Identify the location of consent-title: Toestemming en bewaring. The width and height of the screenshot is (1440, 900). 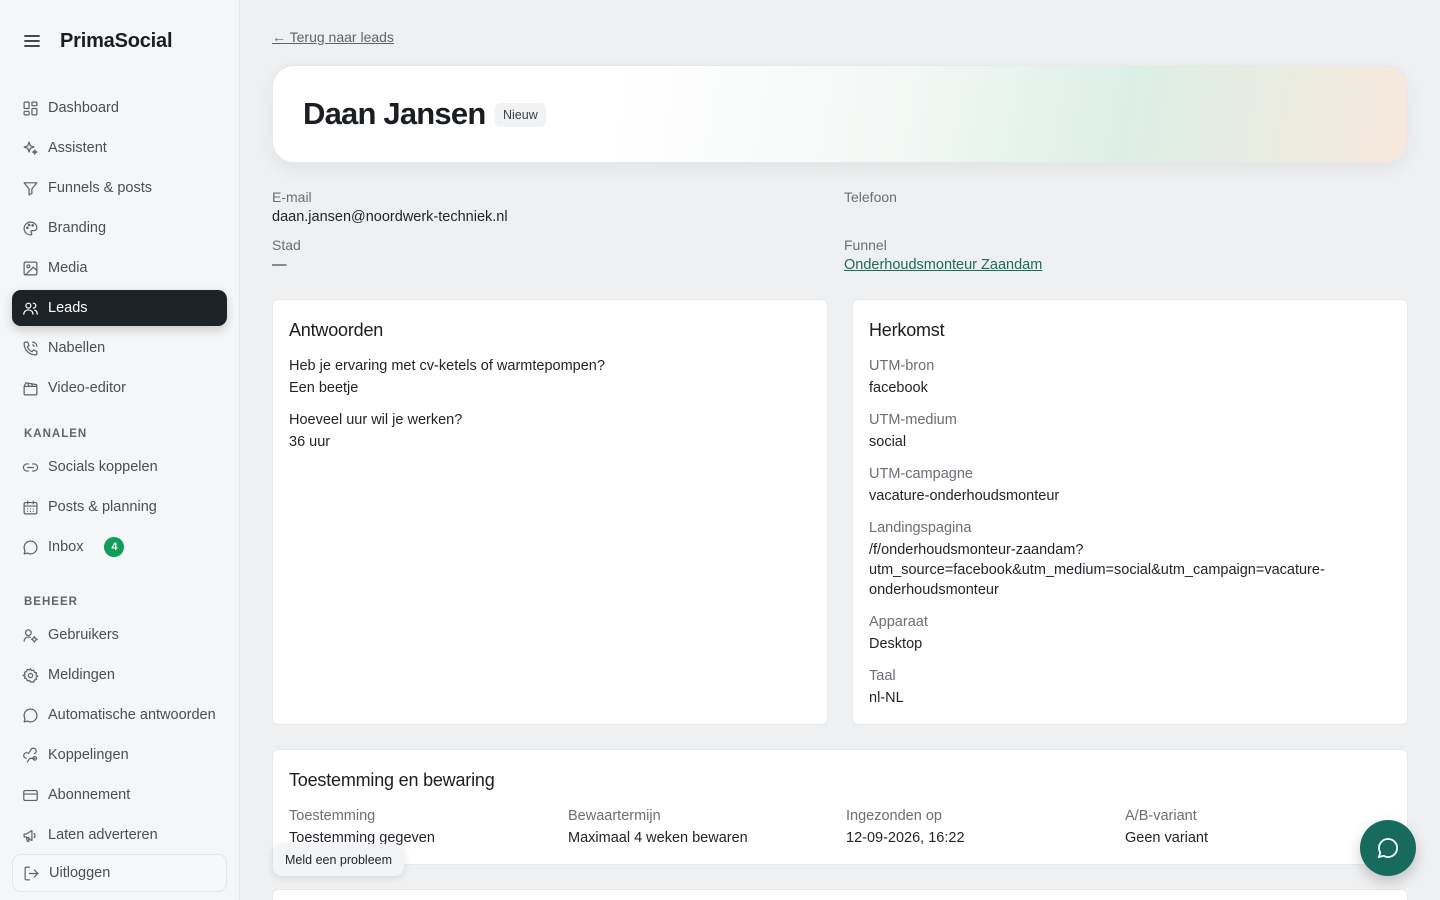
(392, 780).